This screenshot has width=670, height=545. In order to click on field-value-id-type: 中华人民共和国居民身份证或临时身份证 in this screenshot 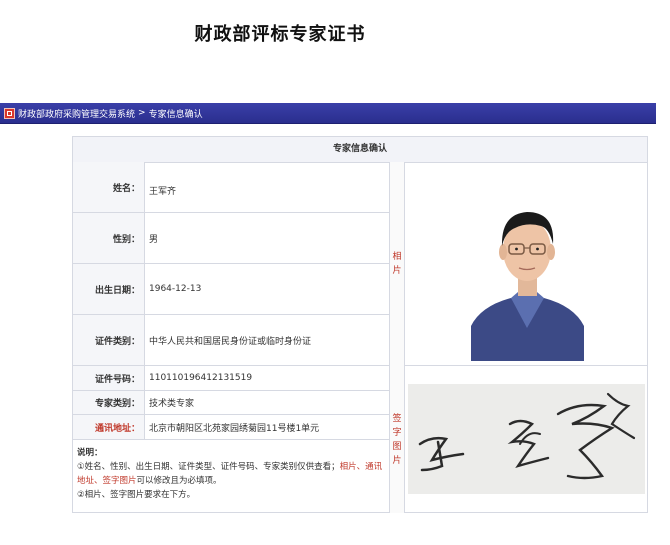, I will do `click(230, 341)`.